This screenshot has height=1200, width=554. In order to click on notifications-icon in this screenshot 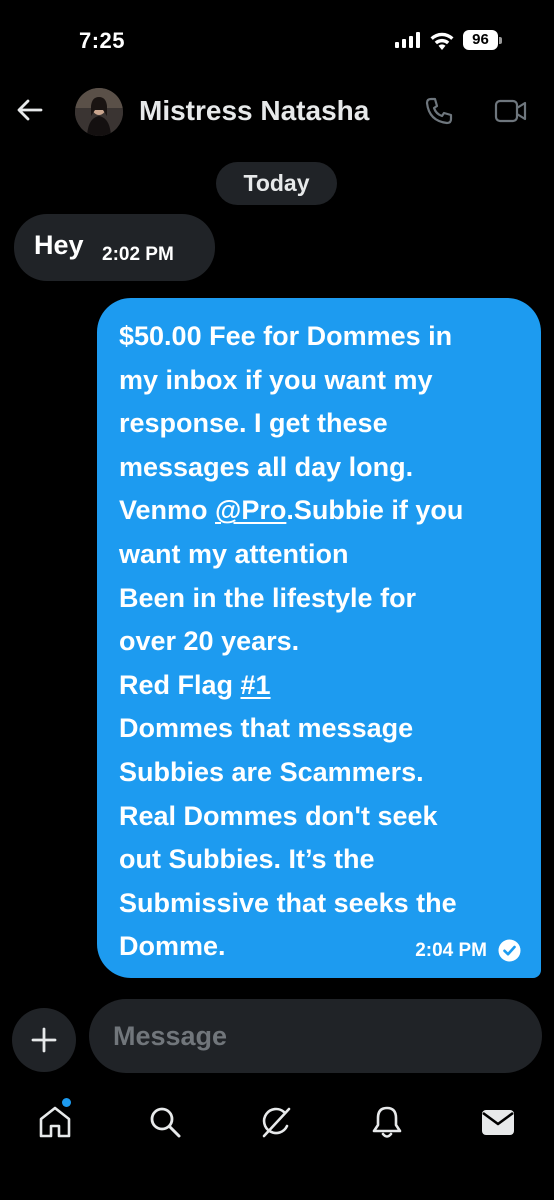, I will do `click(387, 1122)`.